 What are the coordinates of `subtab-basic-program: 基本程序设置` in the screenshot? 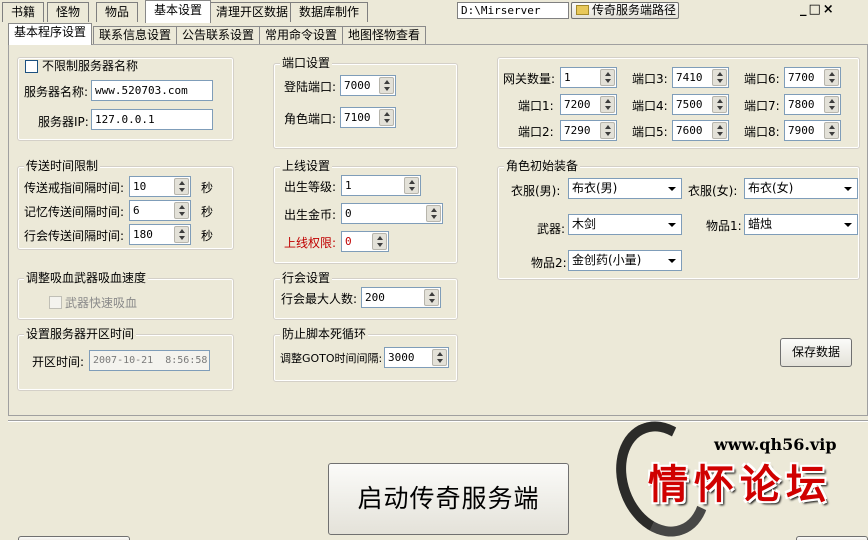 It's located at (50, 34).